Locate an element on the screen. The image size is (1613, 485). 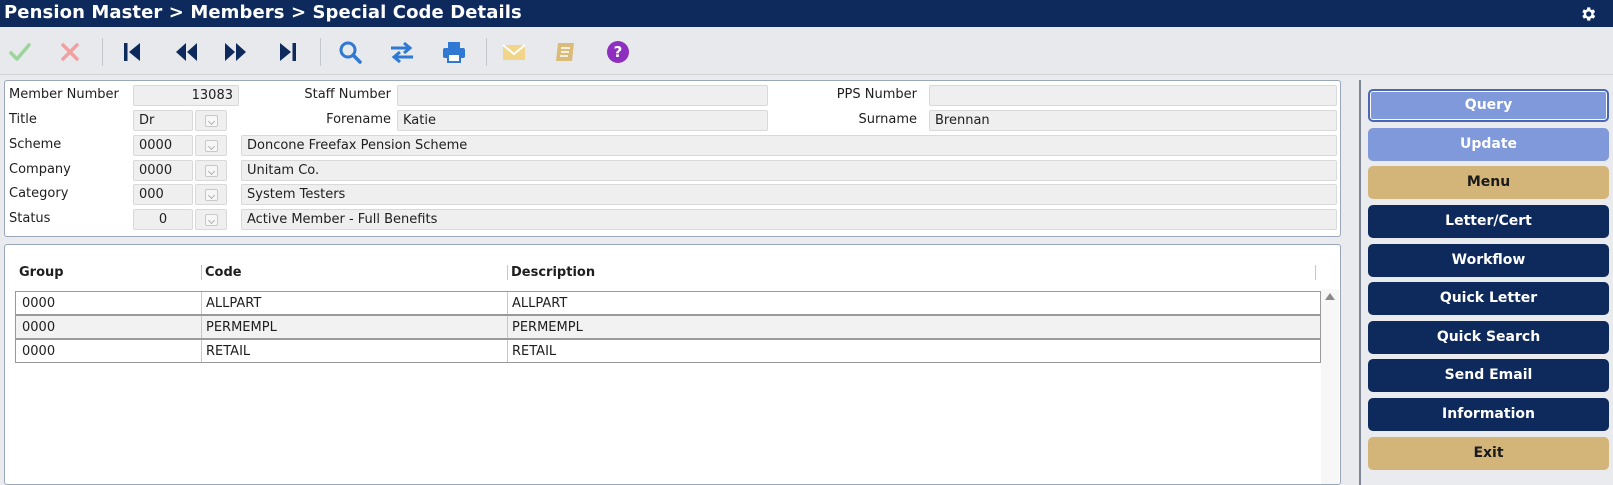
letter-cert-button: Letter/Cert is located at coordinates (1488, 221).